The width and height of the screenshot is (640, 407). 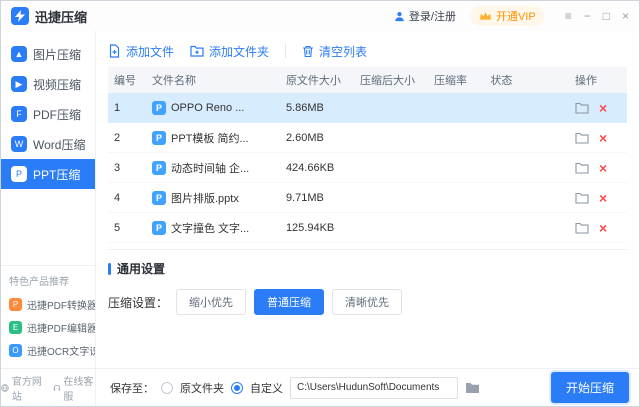 What do you see at coordinates (56, 387) in the screenshot?
I see `headset-icon` at bounding box center [56, 387].